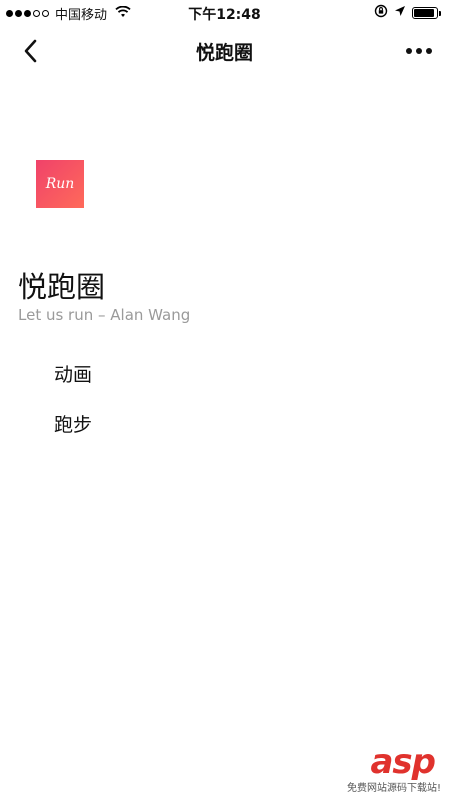  I want to click on battery-icon, so click(425, 13).